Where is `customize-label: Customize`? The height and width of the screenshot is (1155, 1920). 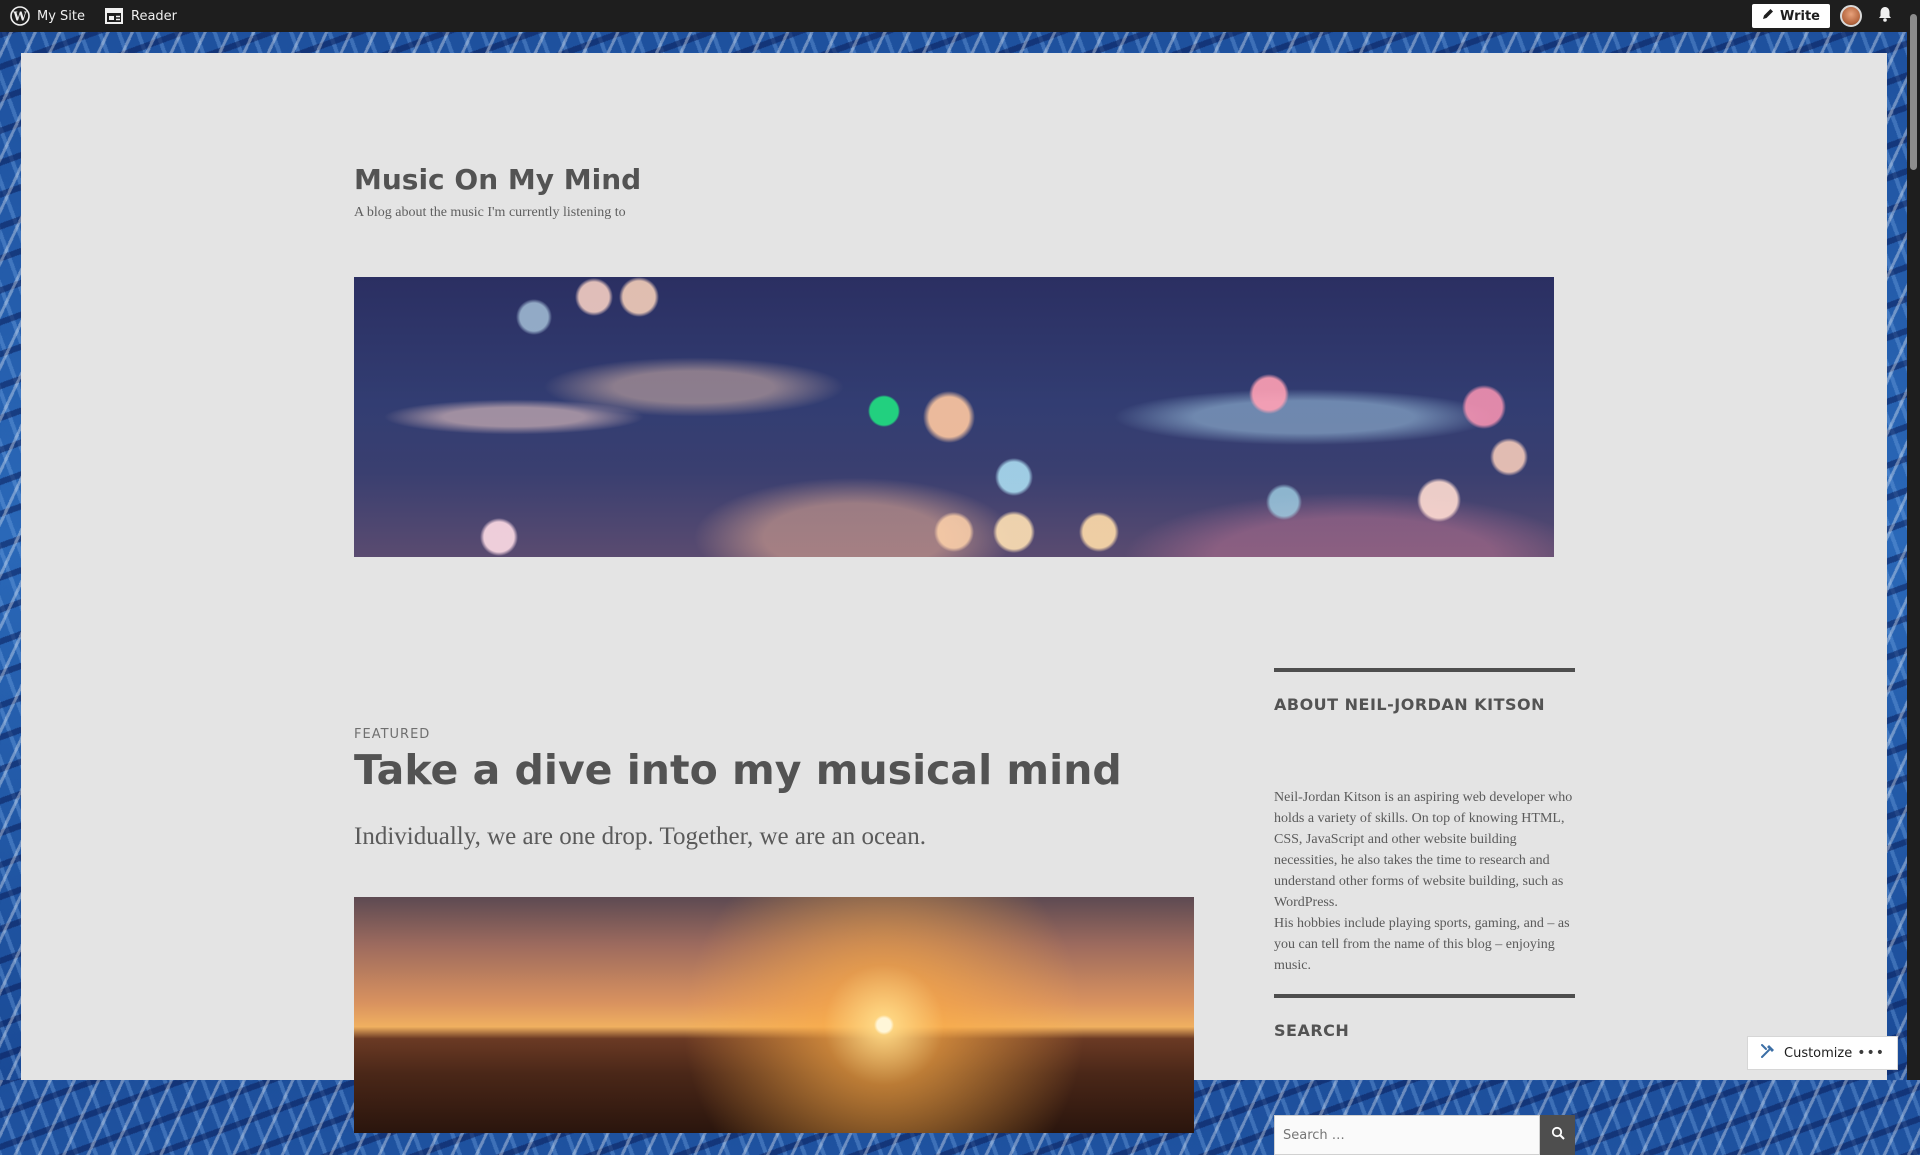
customize-label: Customize is located at coordinates (1818, 1053).